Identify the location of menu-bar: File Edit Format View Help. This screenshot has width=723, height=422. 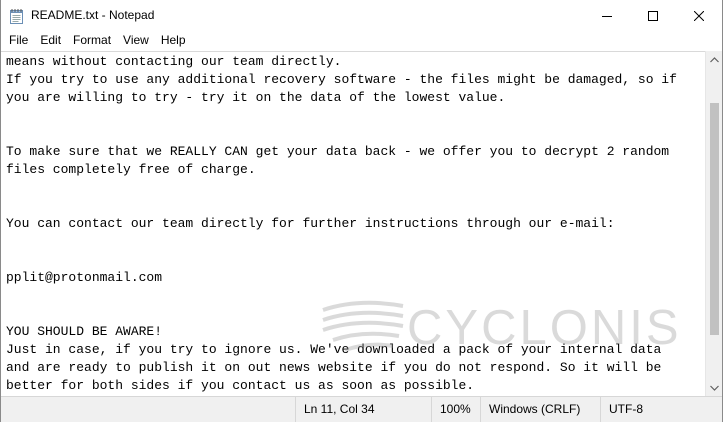
(361, 40).